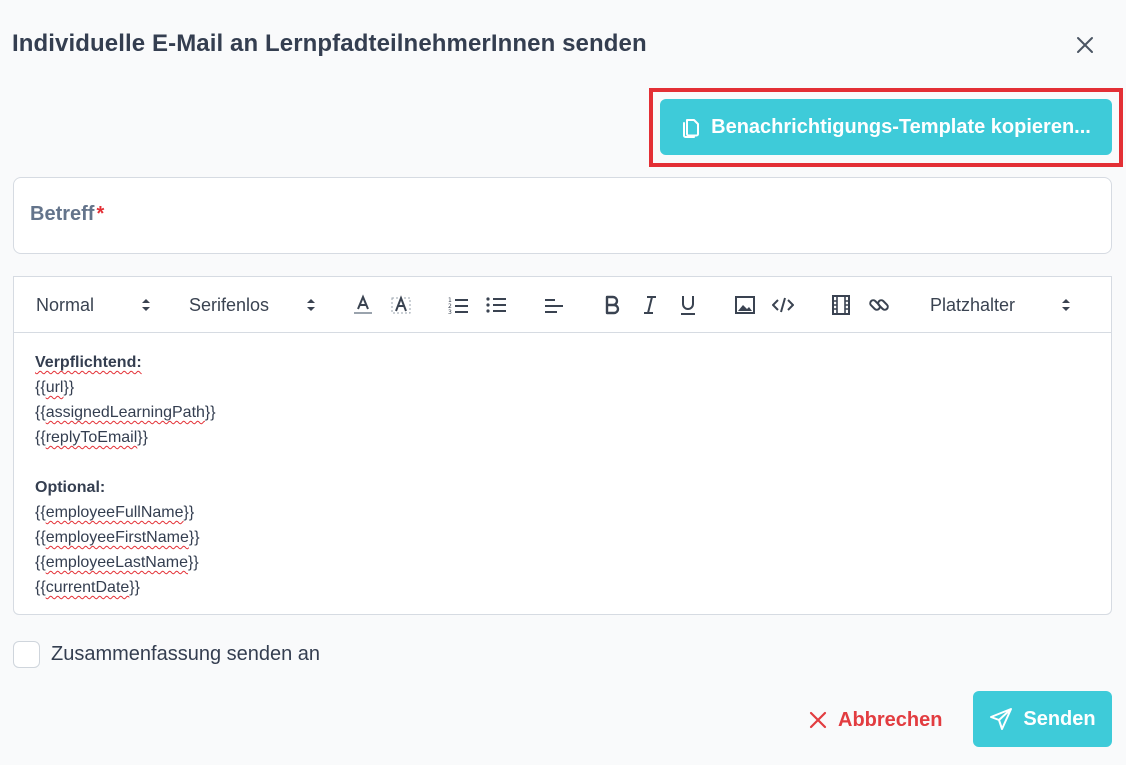 The height and width of the screenshot is (765, 1126). I want to click on summary-label: Zusammenfassung senden an, so click(186, 654).